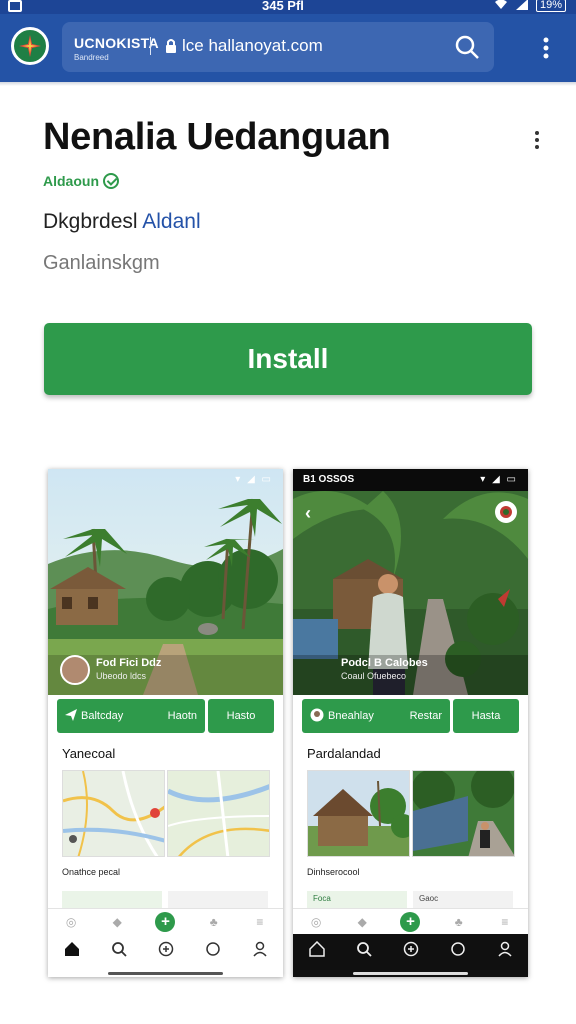  I want to click on chip: Foca, so click(357, 899).